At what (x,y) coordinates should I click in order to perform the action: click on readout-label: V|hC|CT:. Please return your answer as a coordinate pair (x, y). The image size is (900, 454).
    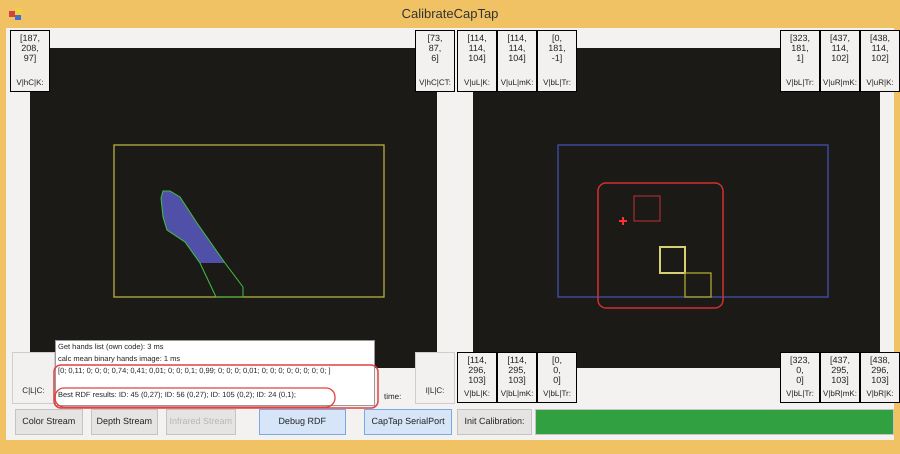
    Looking at the image, I should click on (435, 83).